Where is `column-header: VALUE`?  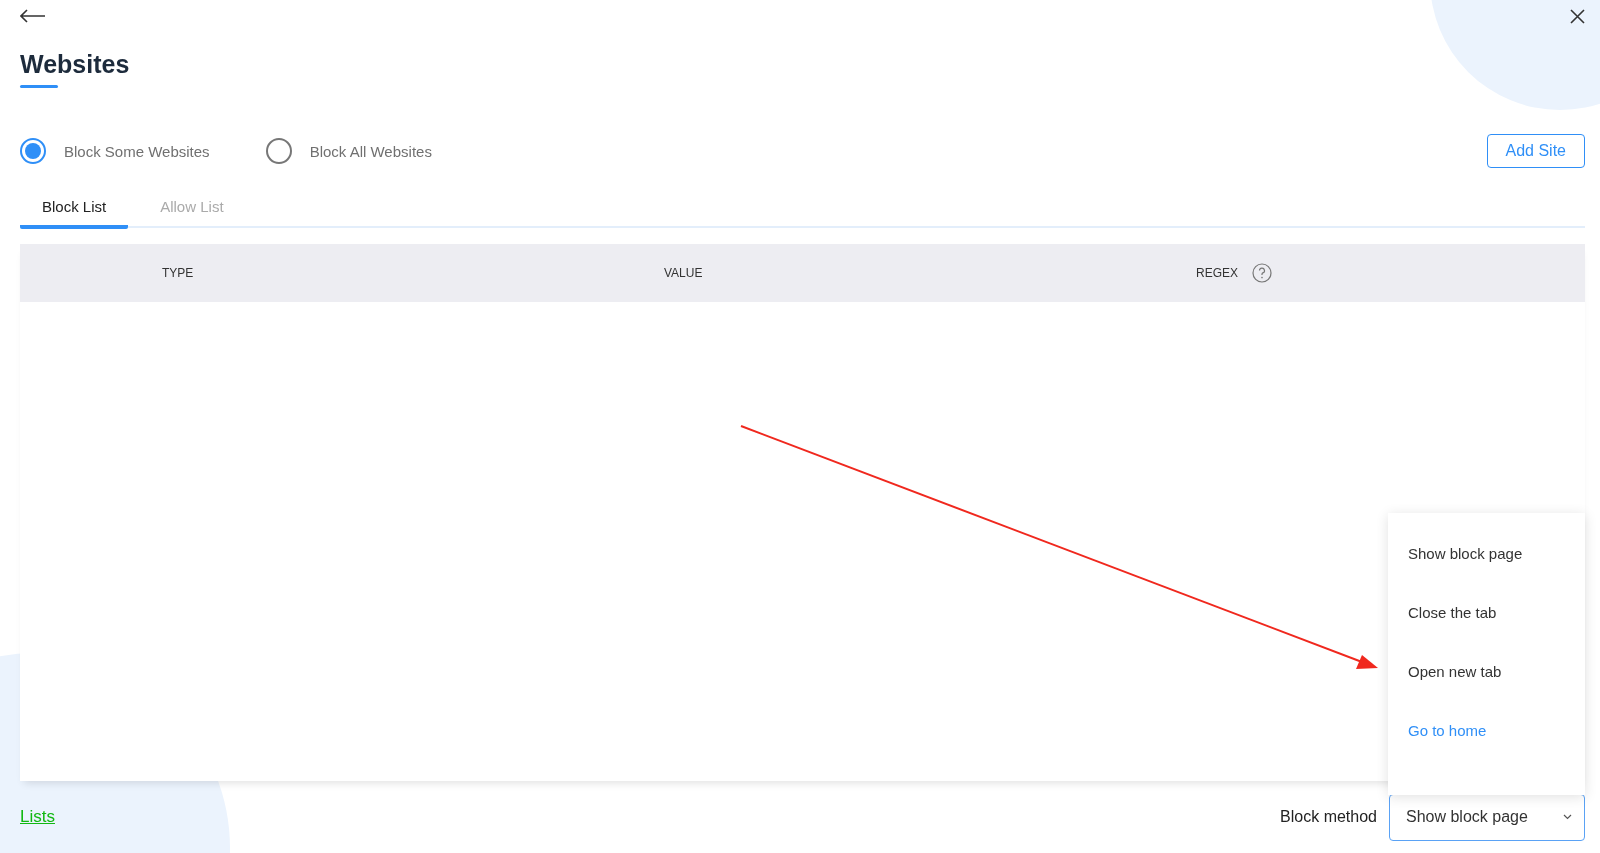 column-header: VALUE is located at coordinates (683, 273).